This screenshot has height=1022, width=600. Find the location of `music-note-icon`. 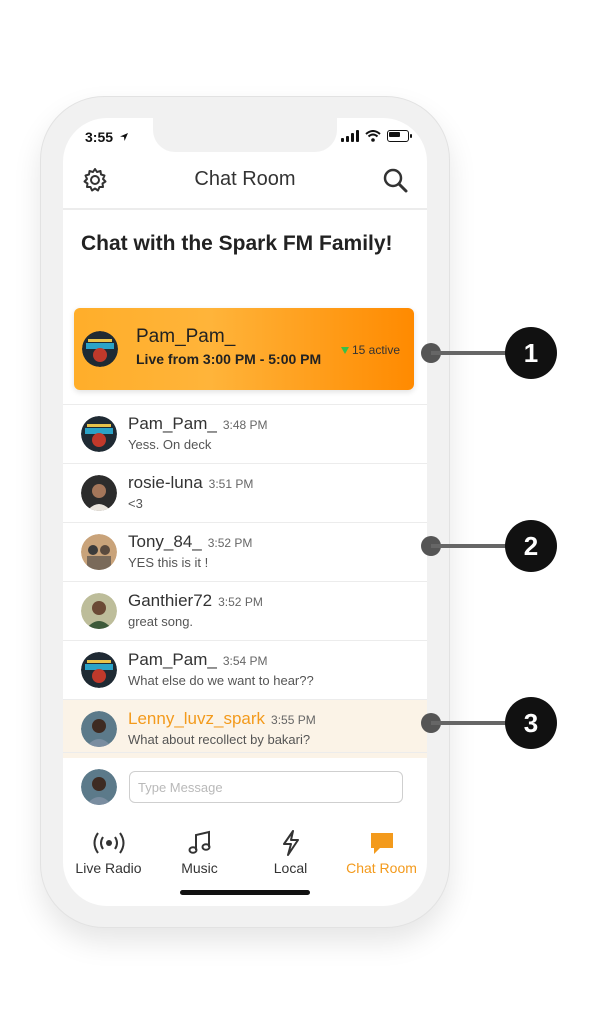

music-note-icon is located at coordinates (199, 842).